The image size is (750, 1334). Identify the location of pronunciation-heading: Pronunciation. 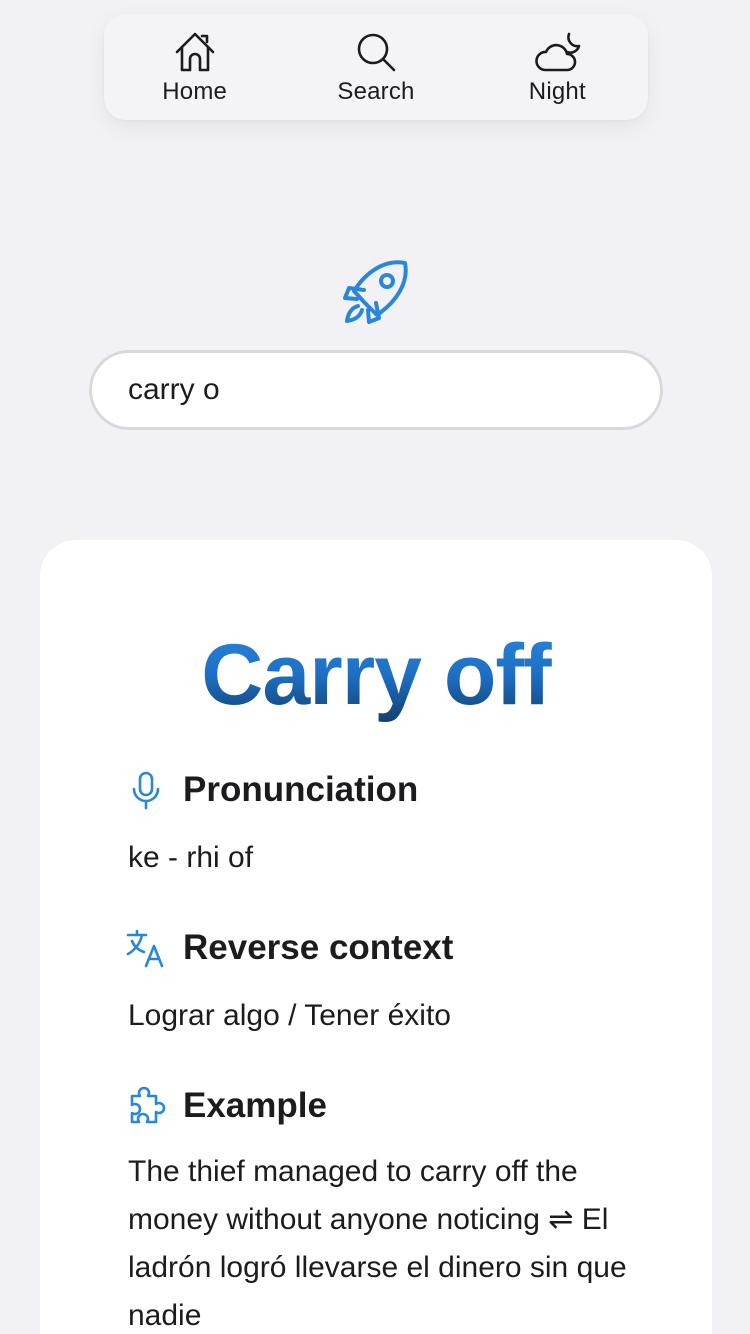
(301, 789).